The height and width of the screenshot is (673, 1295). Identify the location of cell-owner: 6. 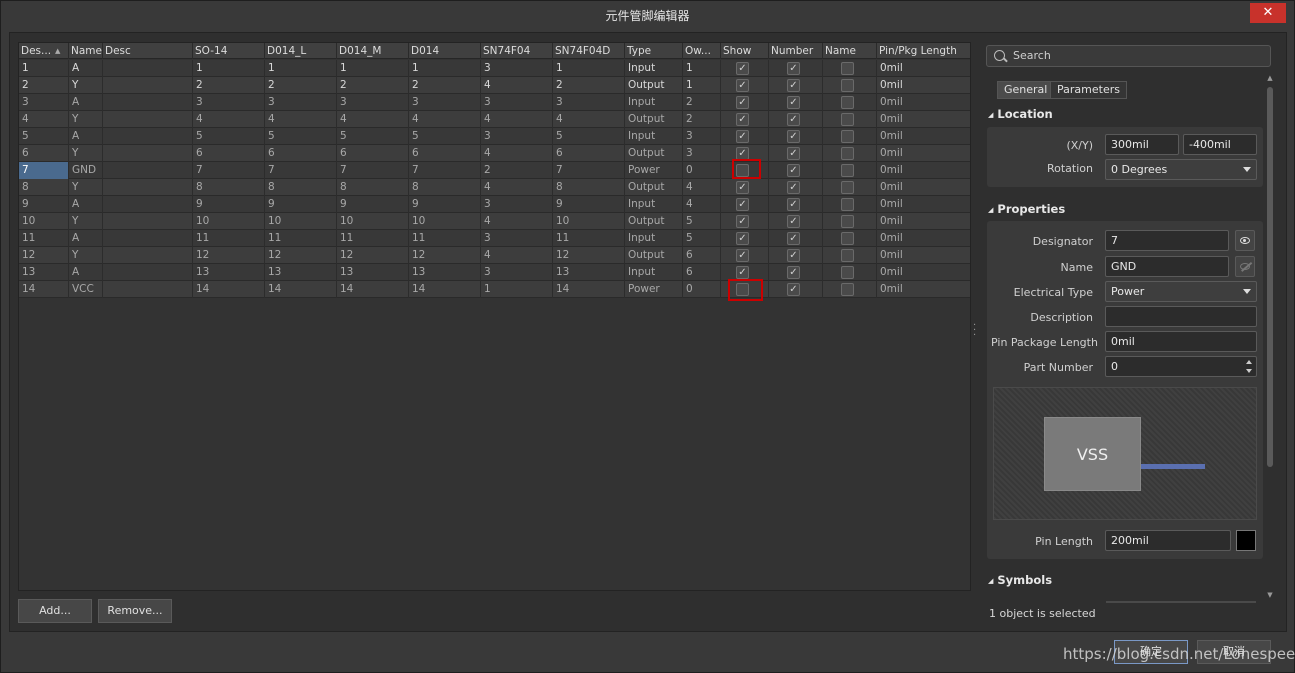
(702, 272).